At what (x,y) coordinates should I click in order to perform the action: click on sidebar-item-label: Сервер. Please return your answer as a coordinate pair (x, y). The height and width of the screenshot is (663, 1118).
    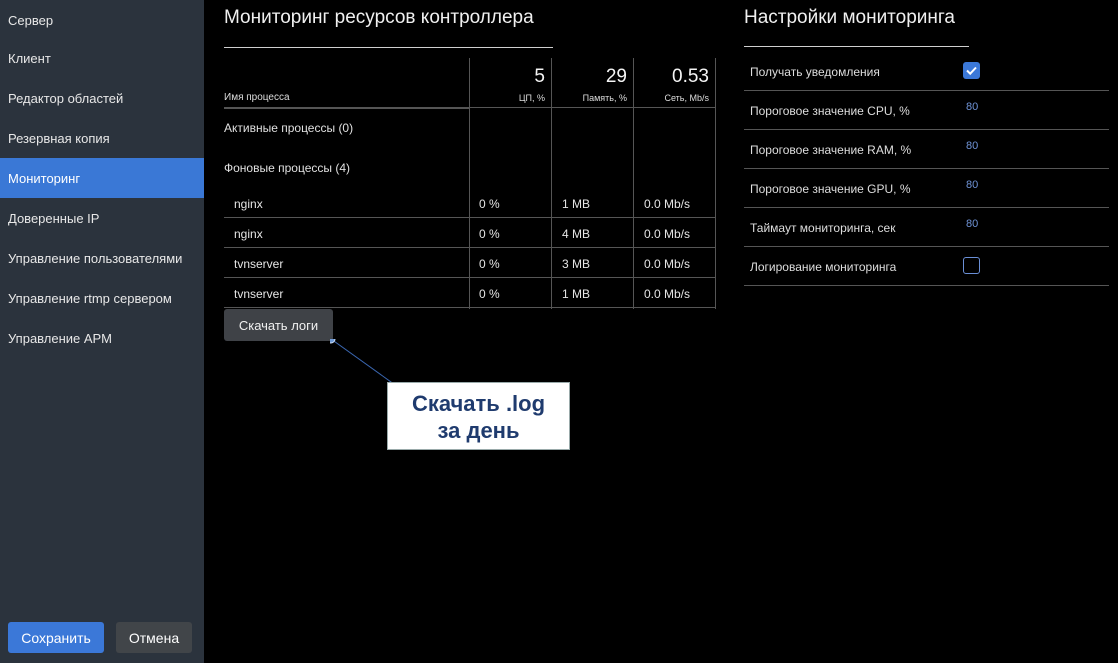
    Looking at the image, I should click on (31, 20).